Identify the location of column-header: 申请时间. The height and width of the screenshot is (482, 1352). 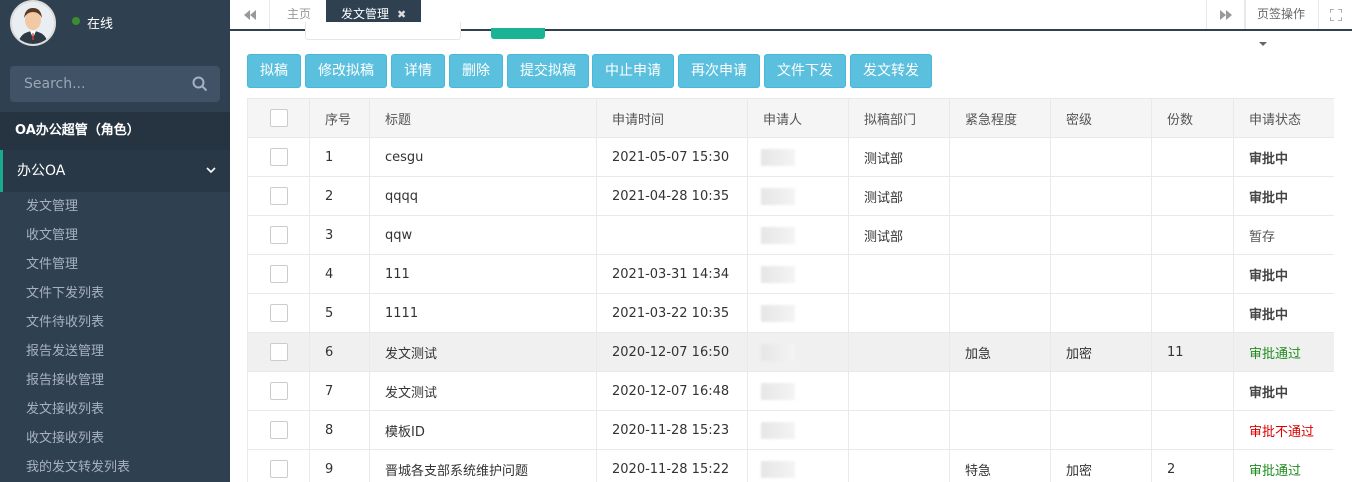
(672, 118).